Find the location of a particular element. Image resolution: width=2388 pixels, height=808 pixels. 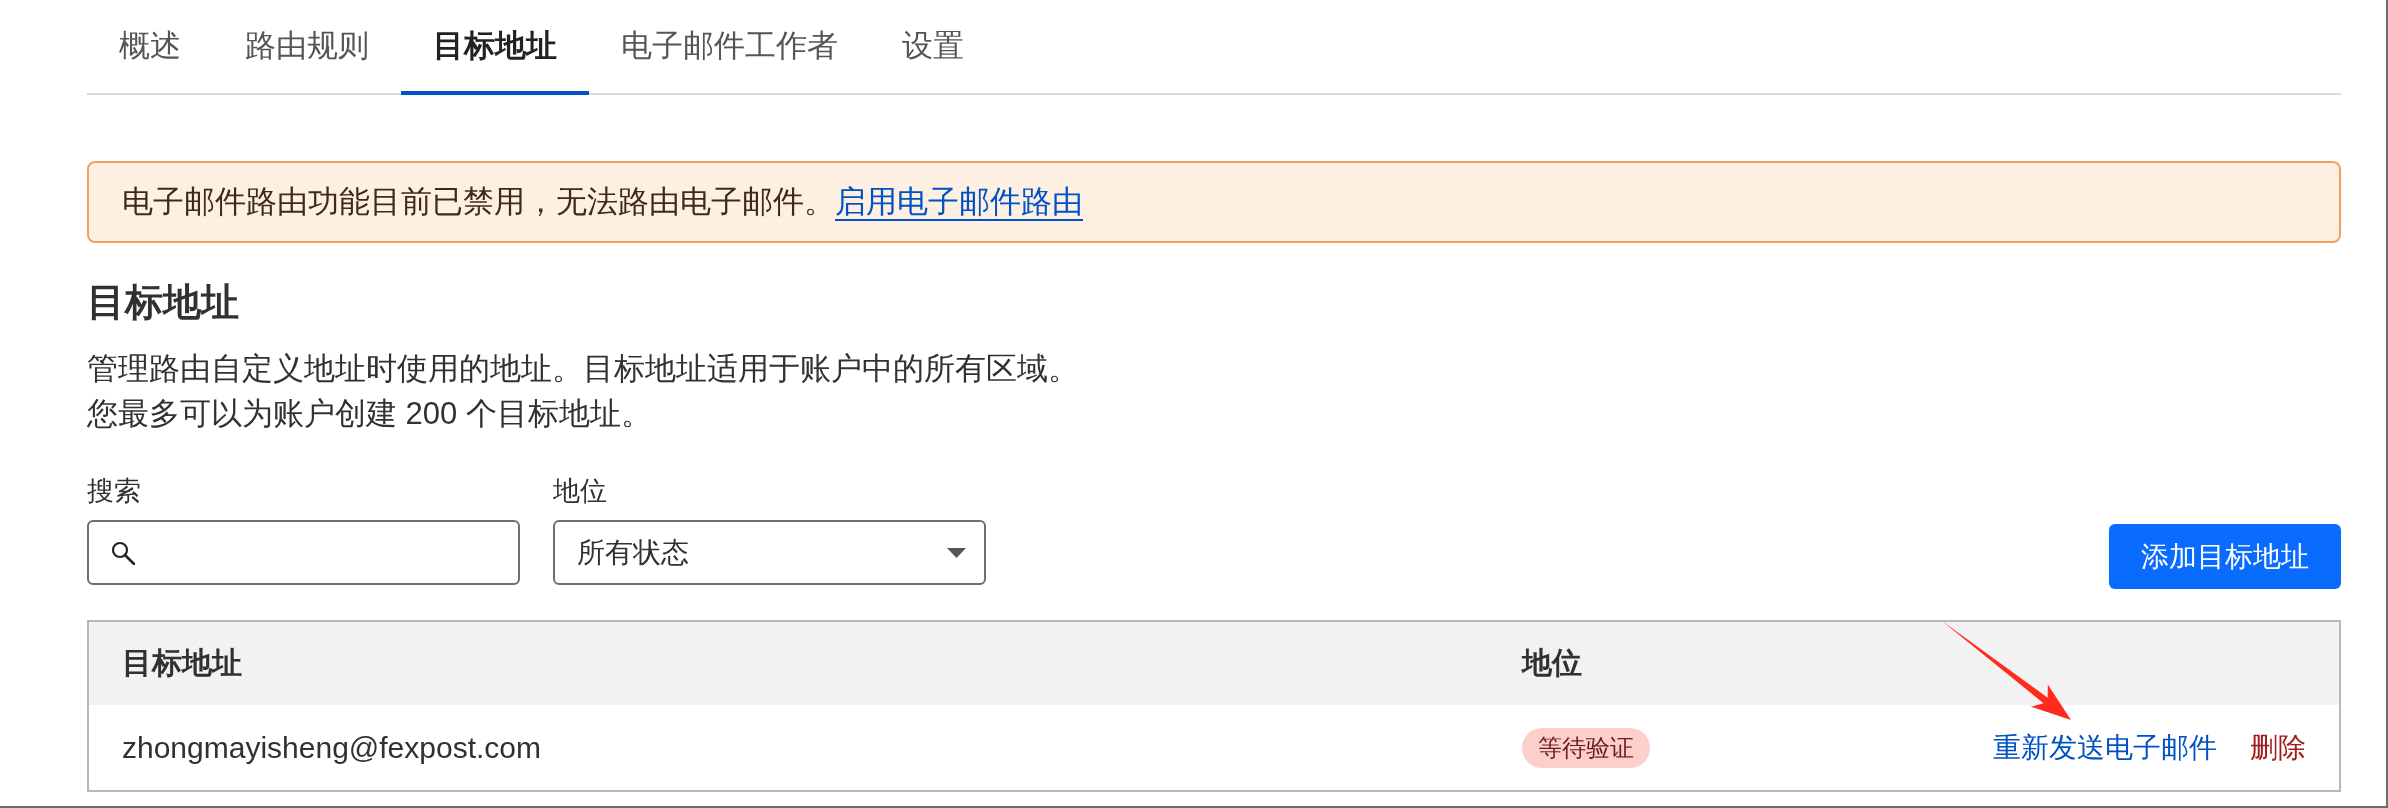

tab: 设置 is located at coordinates (933, 47).